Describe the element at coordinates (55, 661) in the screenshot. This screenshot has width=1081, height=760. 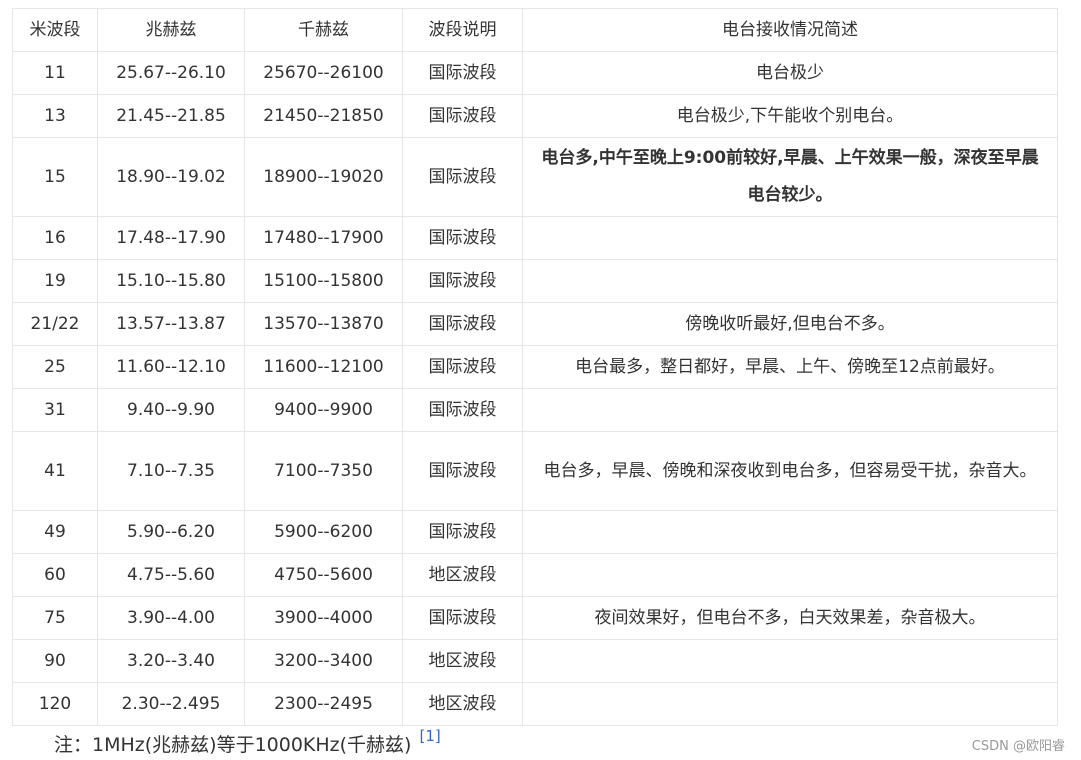
I see `meter-band-cell: 90` at that location.